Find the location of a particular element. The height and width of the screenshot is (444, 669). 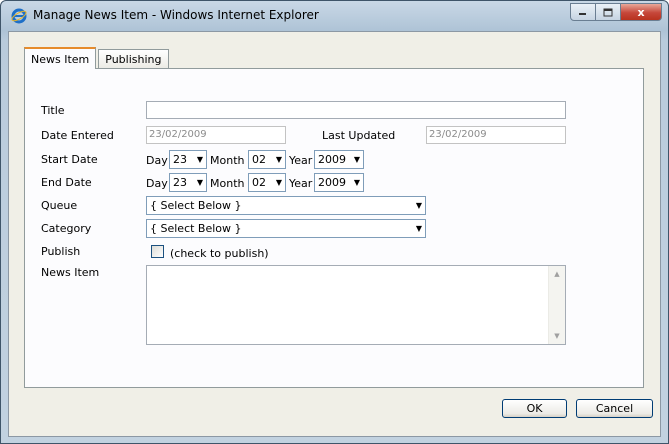

cancel-button: Cancel is located at coordinates (614, 408).